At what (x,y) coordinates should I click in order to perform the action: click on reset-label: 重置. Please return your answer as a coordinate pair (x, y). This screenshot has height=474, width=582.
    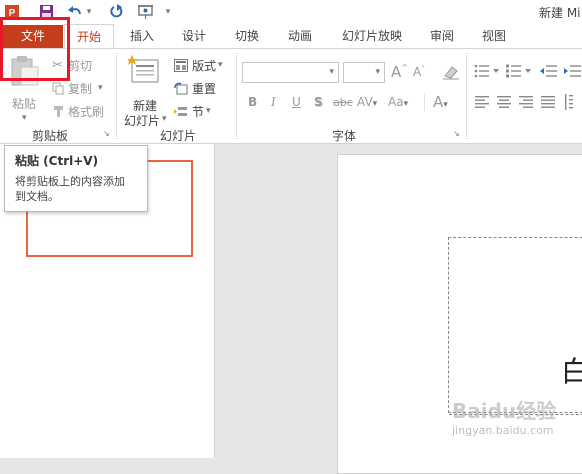
    Looking at the image, I should click on (204, 88).